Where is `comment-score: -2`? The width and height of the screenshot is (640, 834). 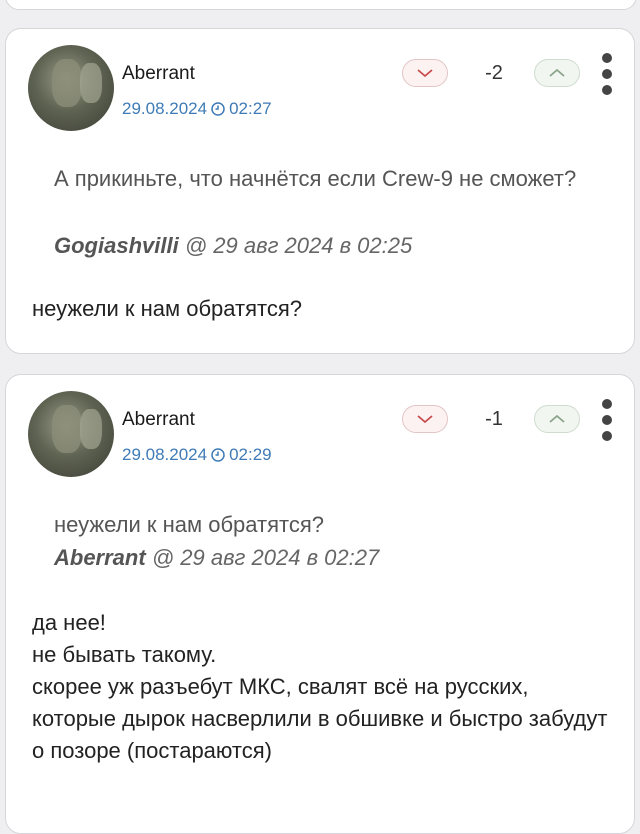
comment-score: -2 is located at coordinates (494, 73).